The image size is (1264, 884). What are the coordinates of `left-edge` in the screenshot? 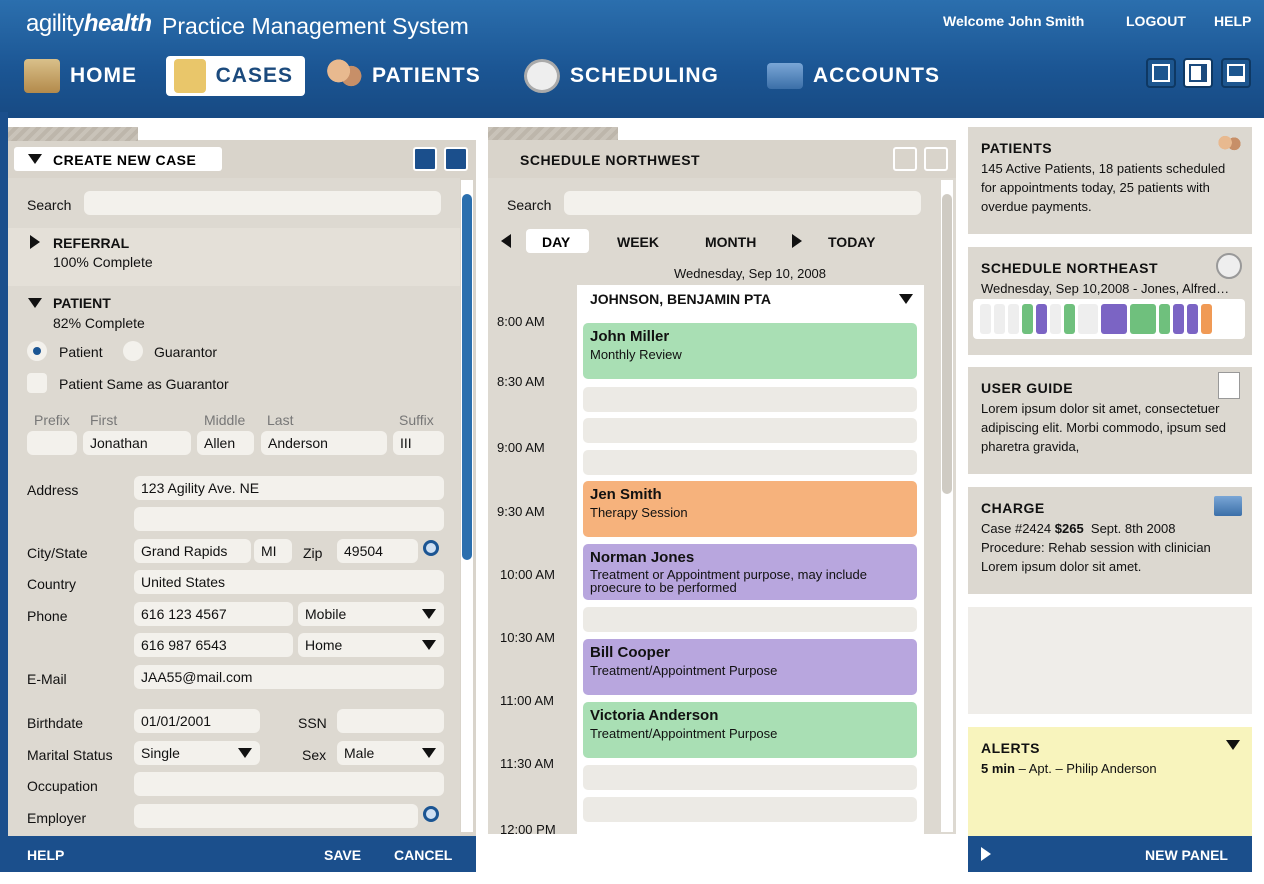 It's located at (4, 492).